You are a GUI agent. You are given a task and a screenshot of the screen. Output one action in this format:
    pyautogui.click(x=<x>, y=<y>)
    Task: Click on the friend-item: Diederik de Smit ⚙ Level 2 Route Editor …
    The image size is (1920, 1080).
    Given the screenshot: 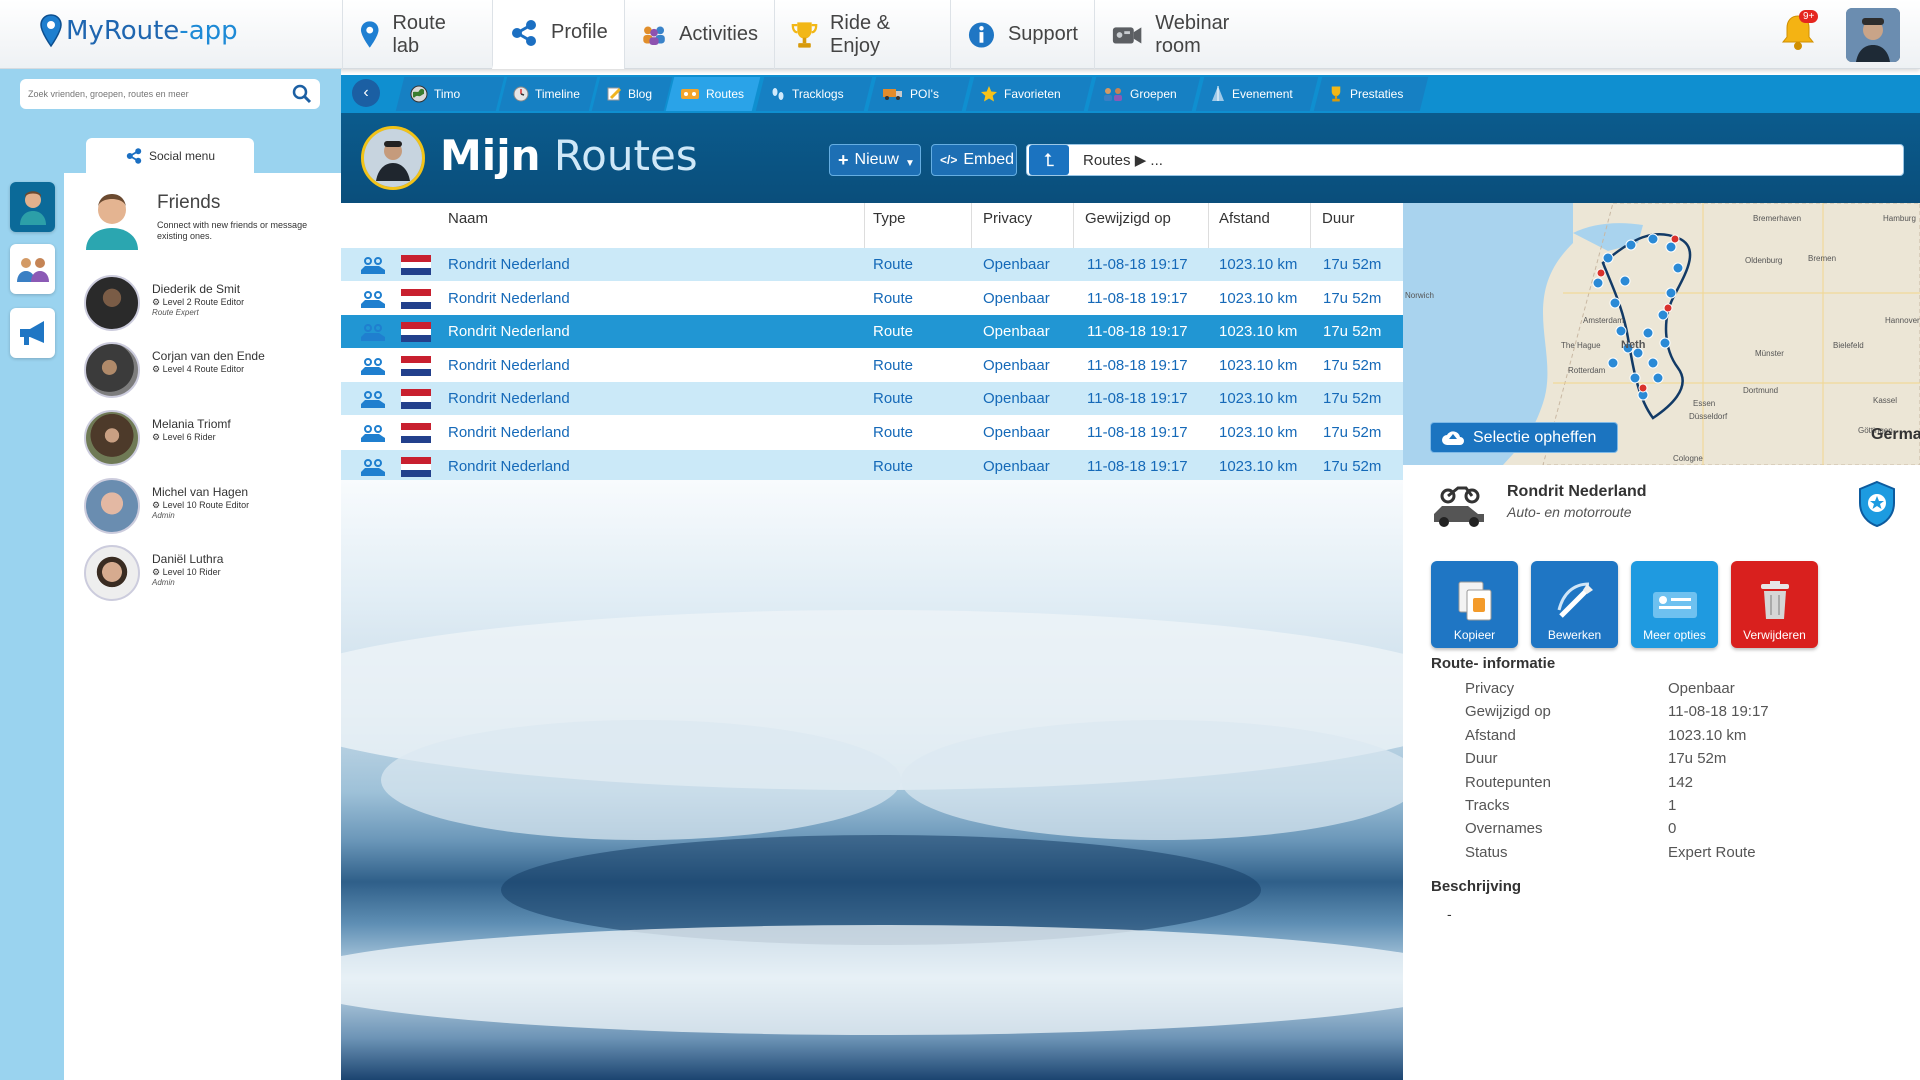 What is the action you would take?
    pyautogui.click(x=204, y=303)
    